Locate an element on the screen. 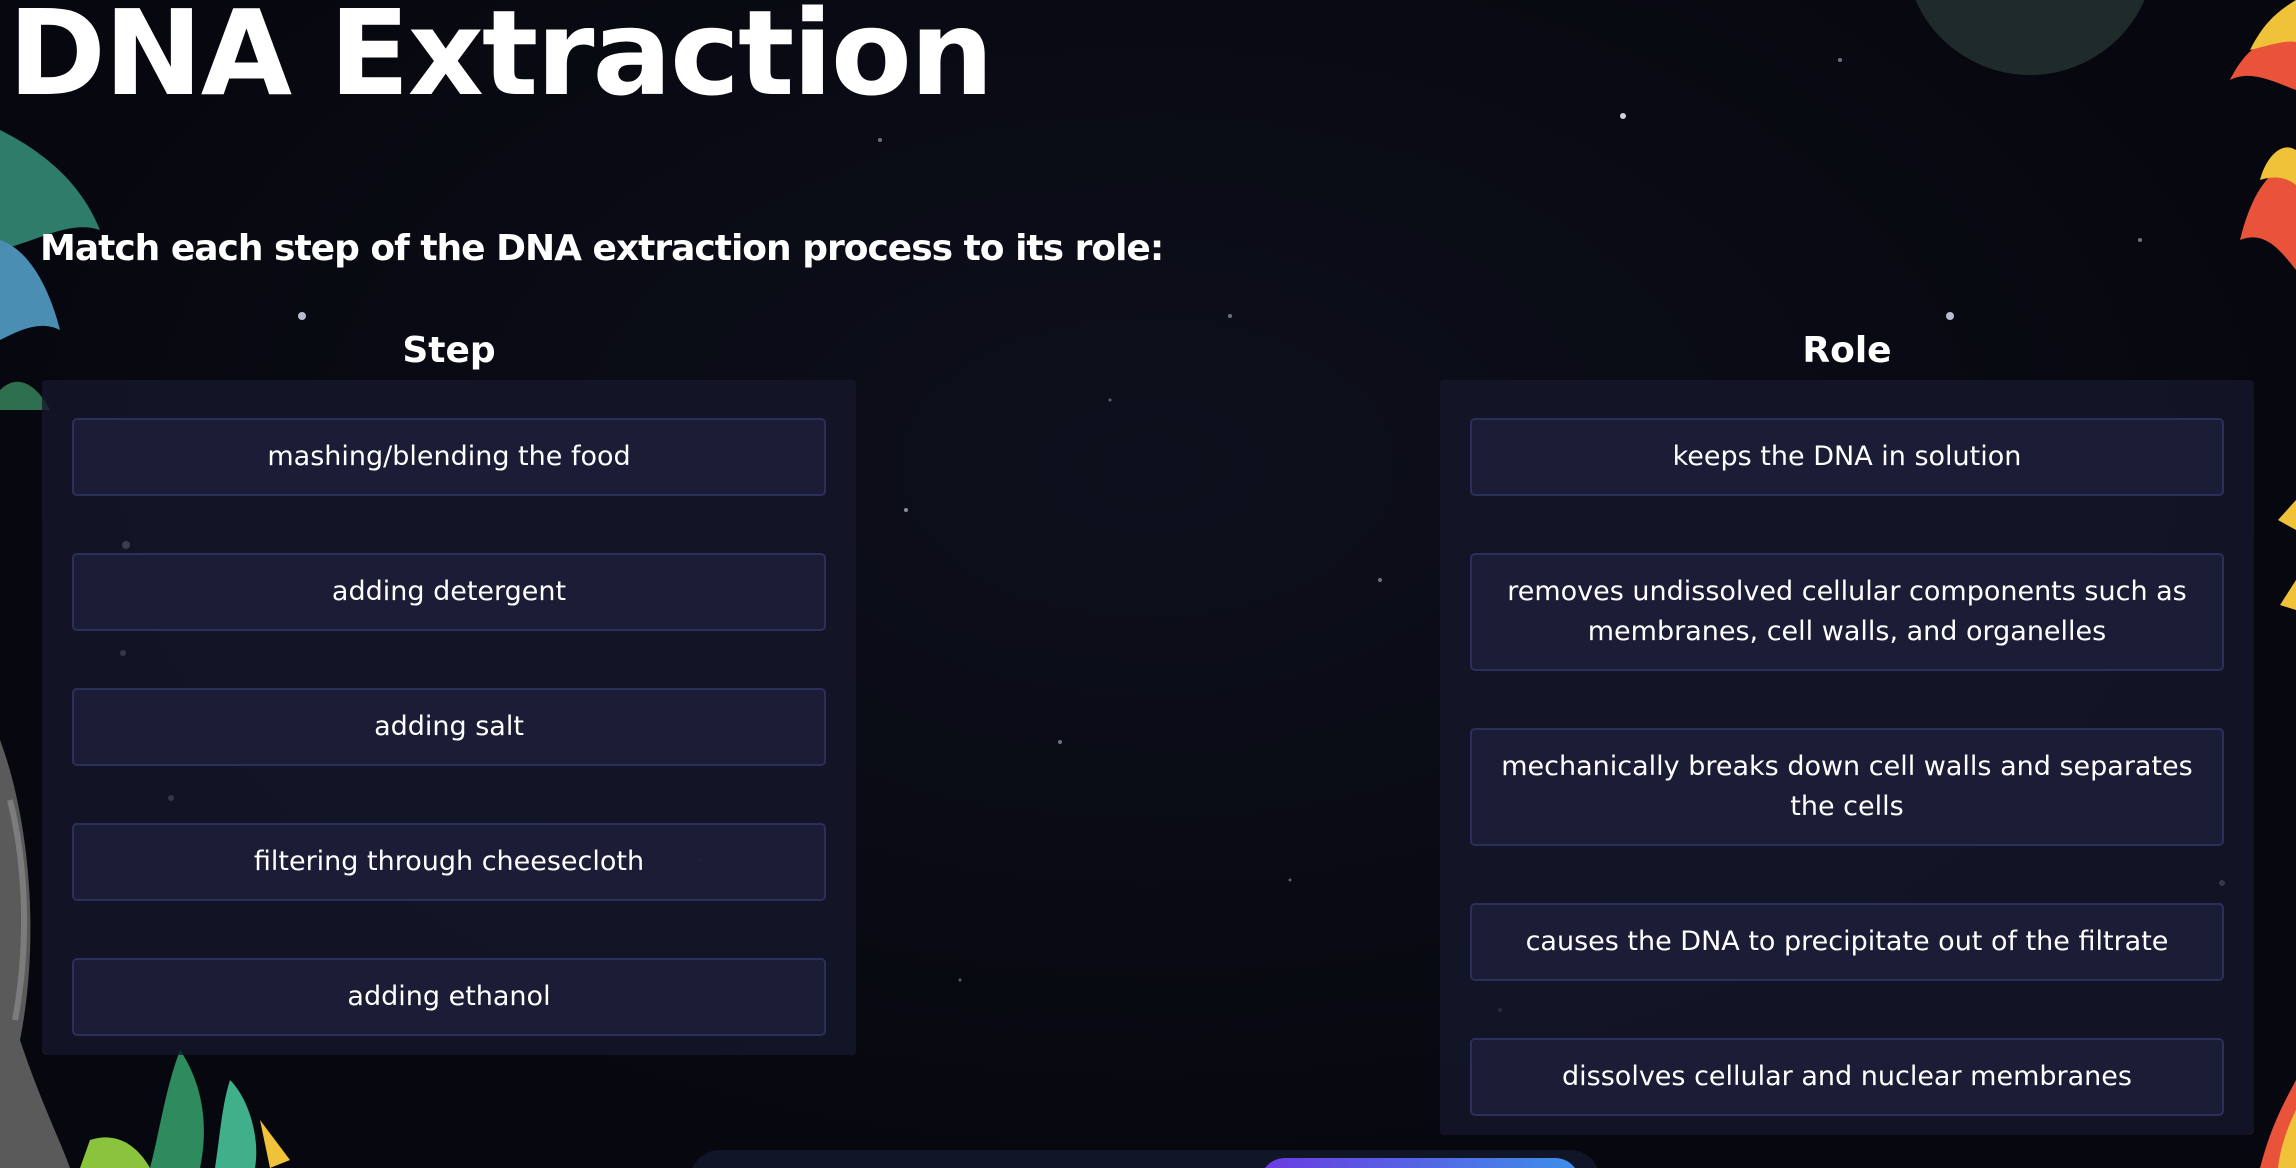 The image size is (2296, 1168). coral-decoration-bottom-right is located at coordinates (2278, 1124).